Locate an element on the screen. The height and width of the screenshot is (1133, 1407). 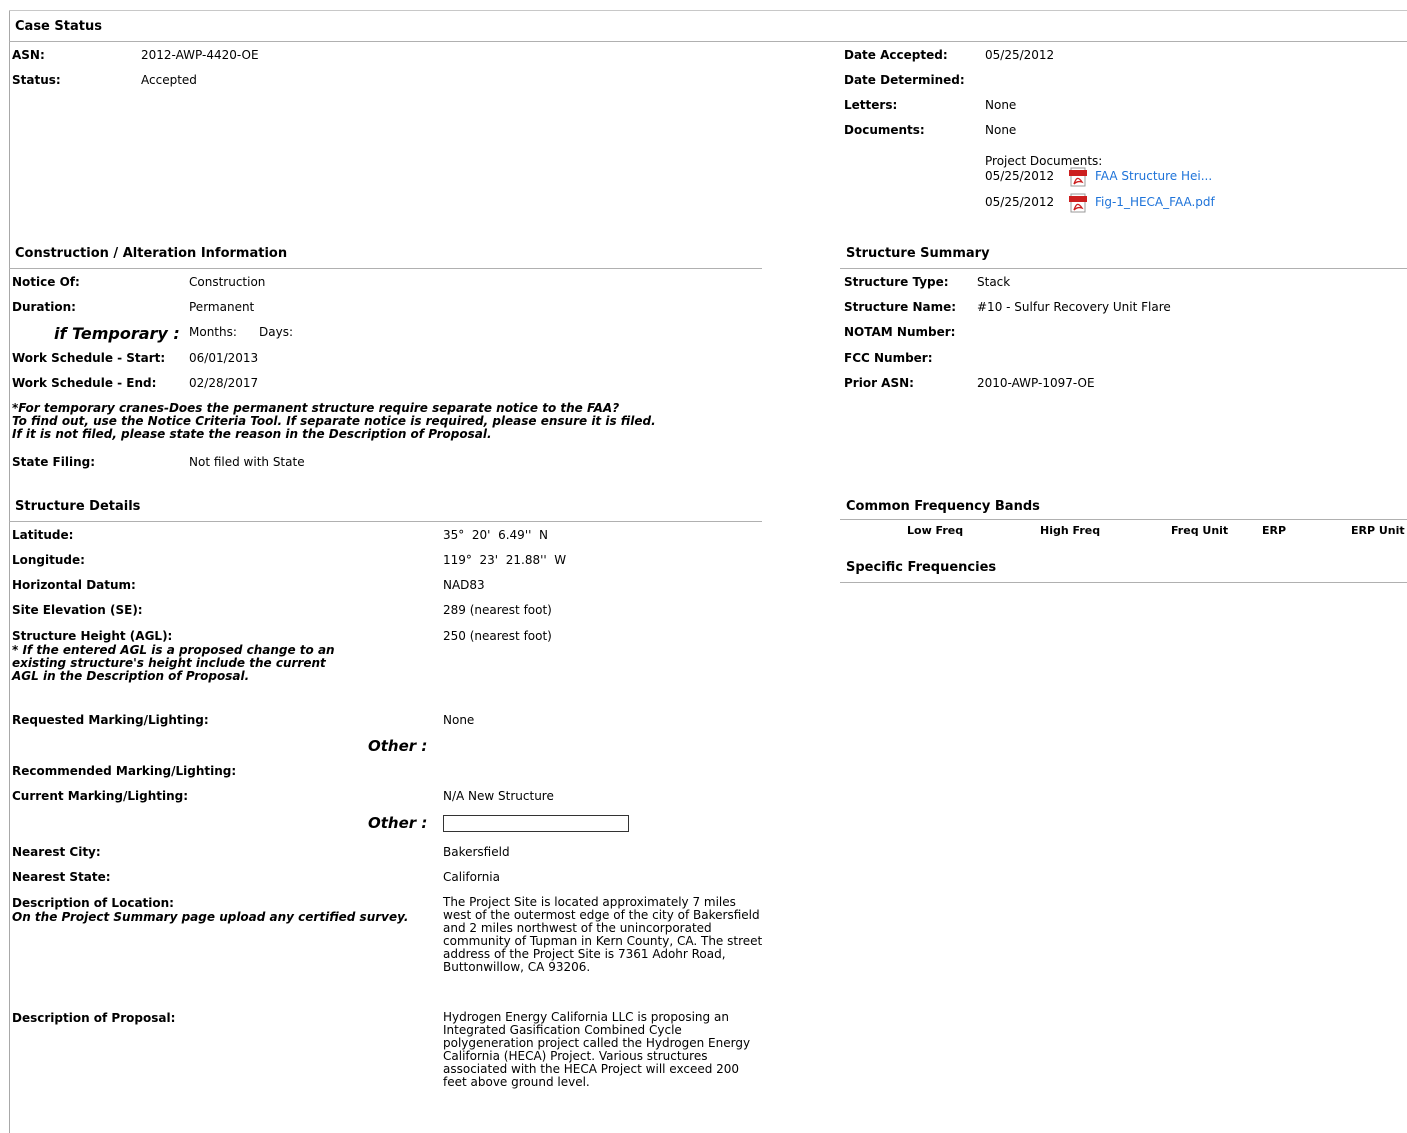
days-label: Days: is located at coordinates (276, 332).